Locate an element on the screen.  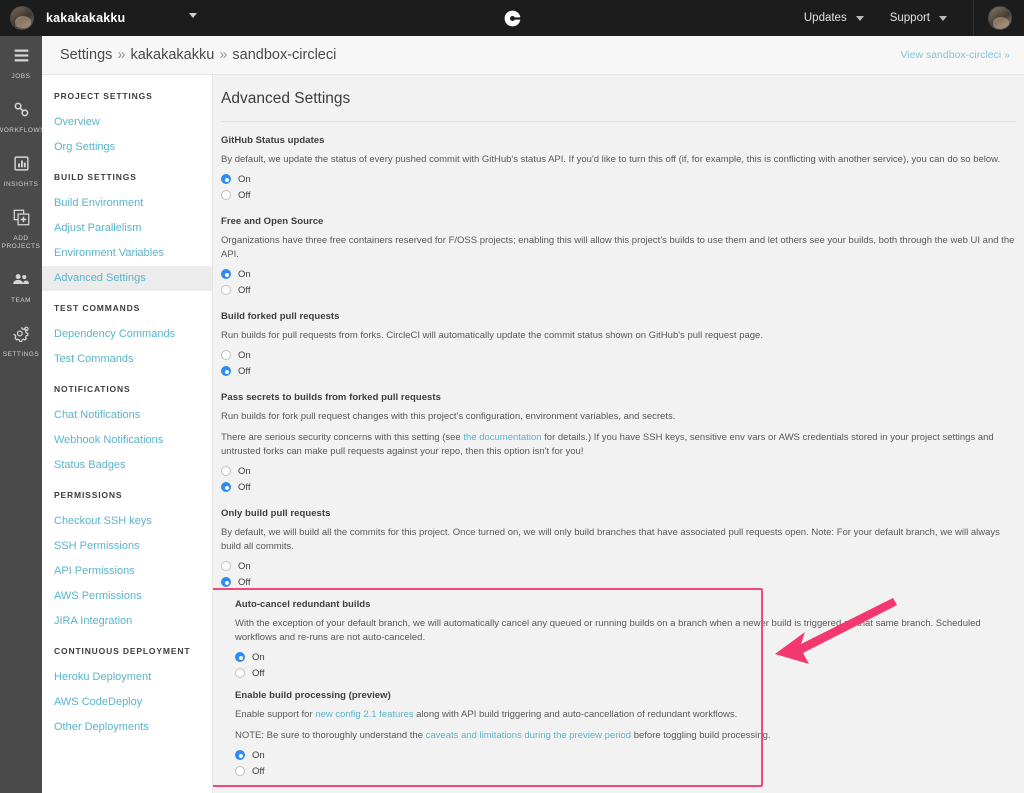
avatar is located at coordinates (22, 18).